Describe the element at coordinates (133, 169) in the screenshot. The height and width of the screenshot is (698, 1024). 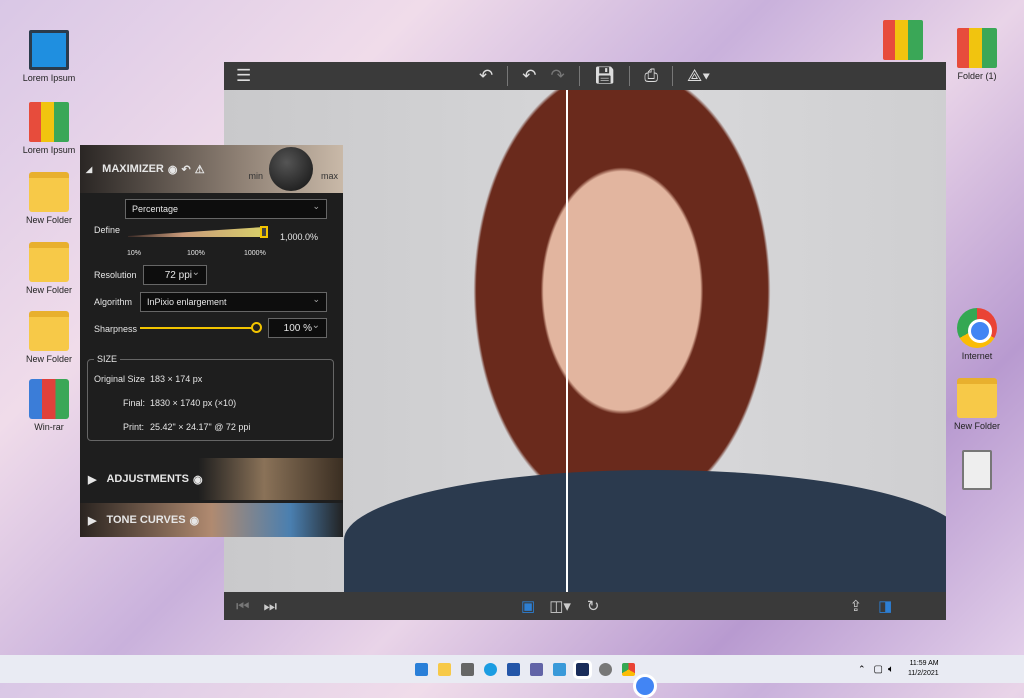
I see `maximizer-title: MAXIMIZER` at that location.